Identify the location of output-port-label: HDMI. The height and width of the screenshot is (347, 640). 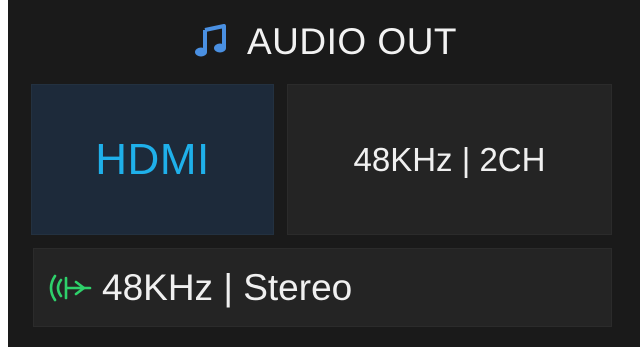
(152, 159).